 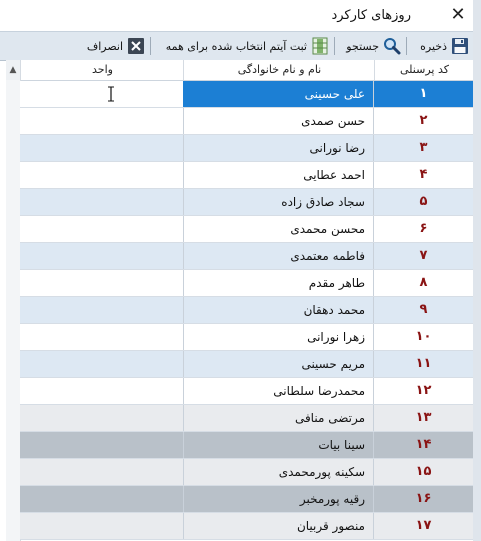 What do you see at coordinates (136, 46) in the screenshot?
I see `close-box-icon` at bounding box center [136, 46].